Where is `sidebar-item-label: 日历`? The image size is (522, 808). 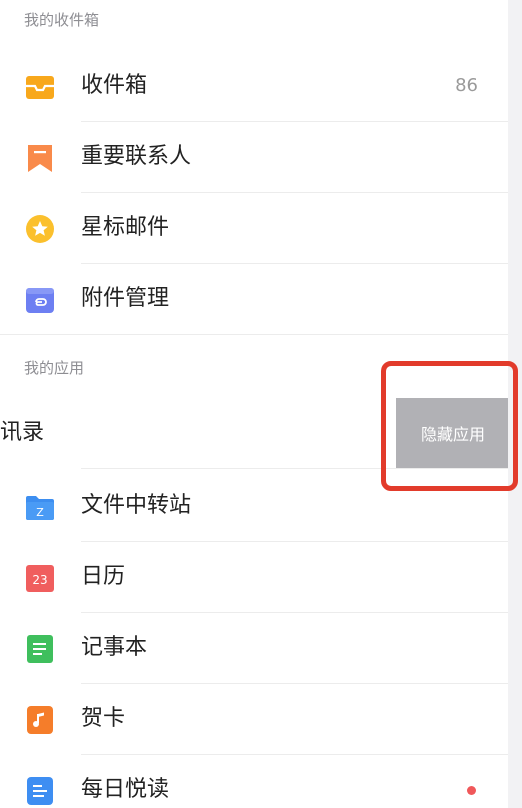 sidebar-item-label: 日历 is located at coordinates (103, 576).